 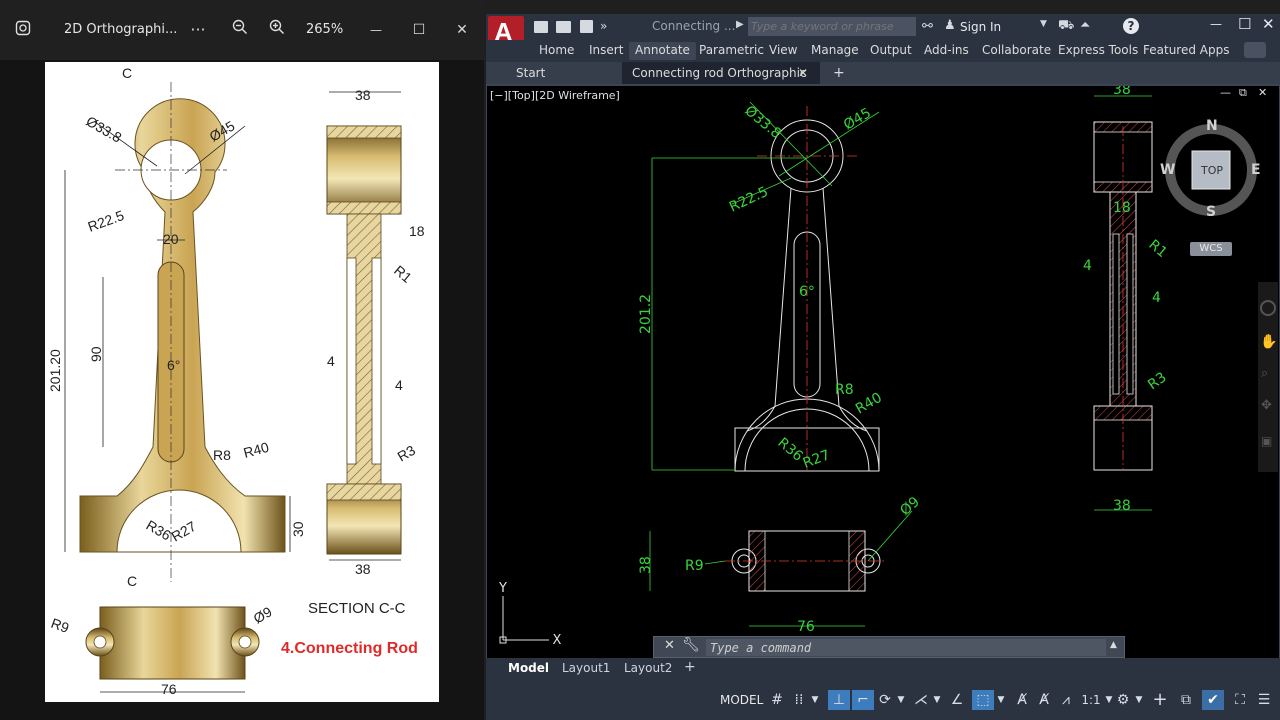 What do you see at coordinates (691, 645) in the screenshot?
I see `command-settings-icon: 🔧︎` at bounding box center [691, 645].